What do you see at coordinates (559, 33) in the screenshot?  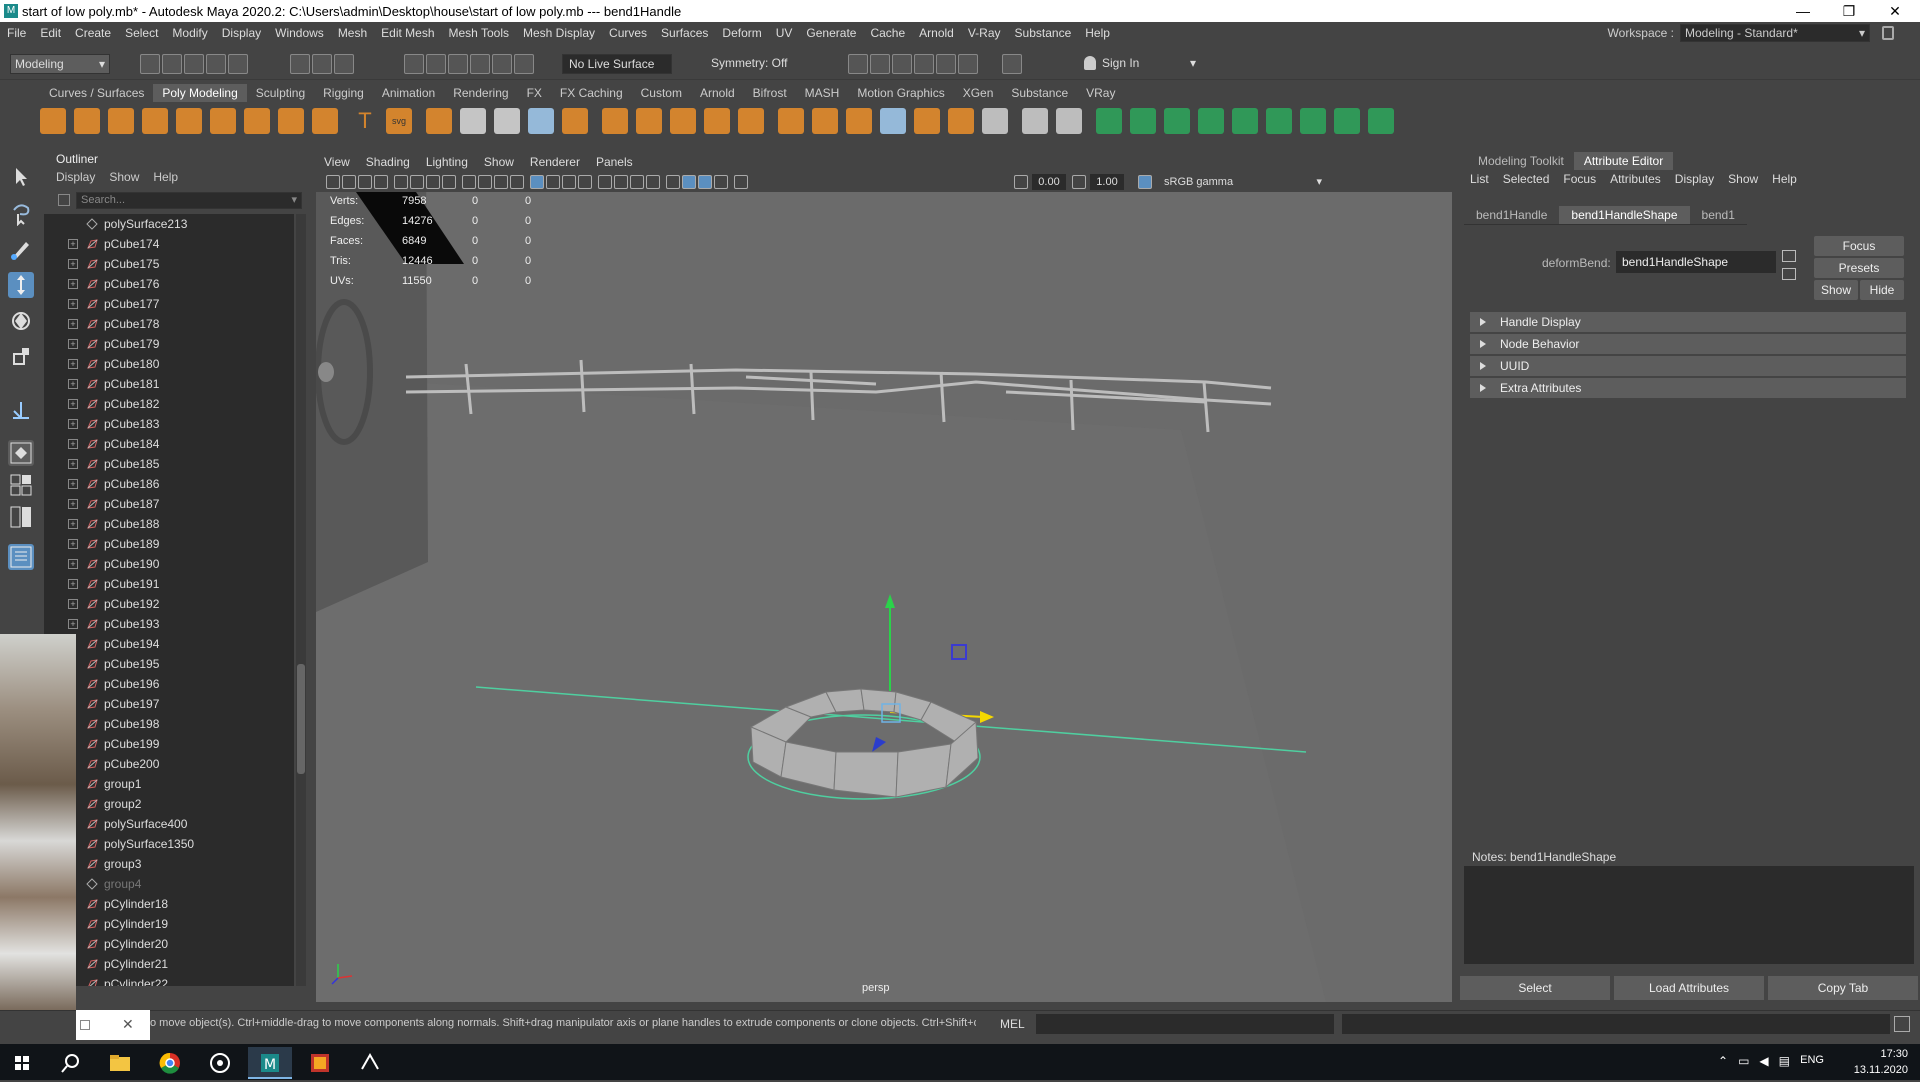 I see `menu-mesh-display: Mesh Display` at bounding box center [559, 33].